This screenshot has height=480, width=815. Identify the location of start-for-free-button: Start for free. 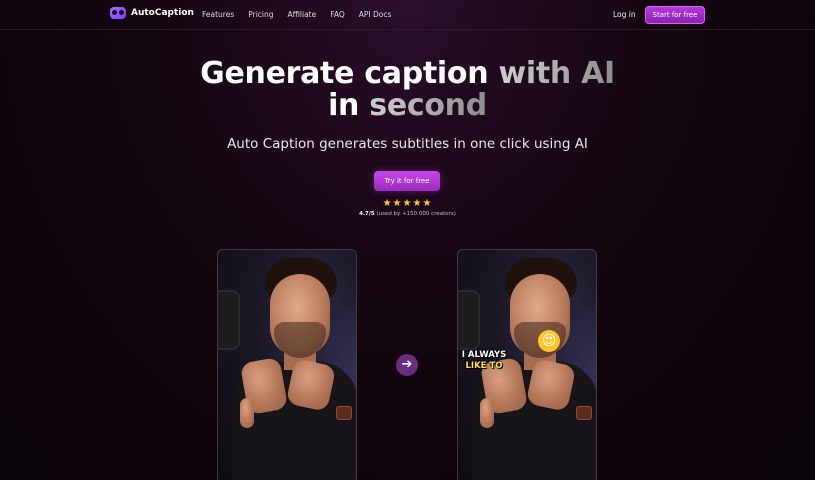
(675, 15).